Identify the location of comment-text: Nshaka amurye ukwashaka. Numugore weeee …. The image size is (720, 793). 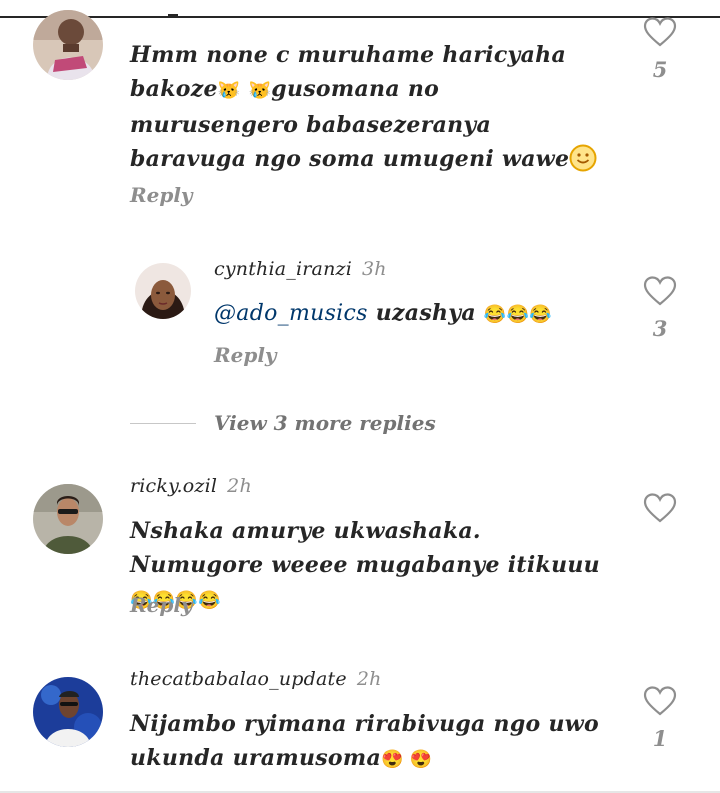
(365, 564).